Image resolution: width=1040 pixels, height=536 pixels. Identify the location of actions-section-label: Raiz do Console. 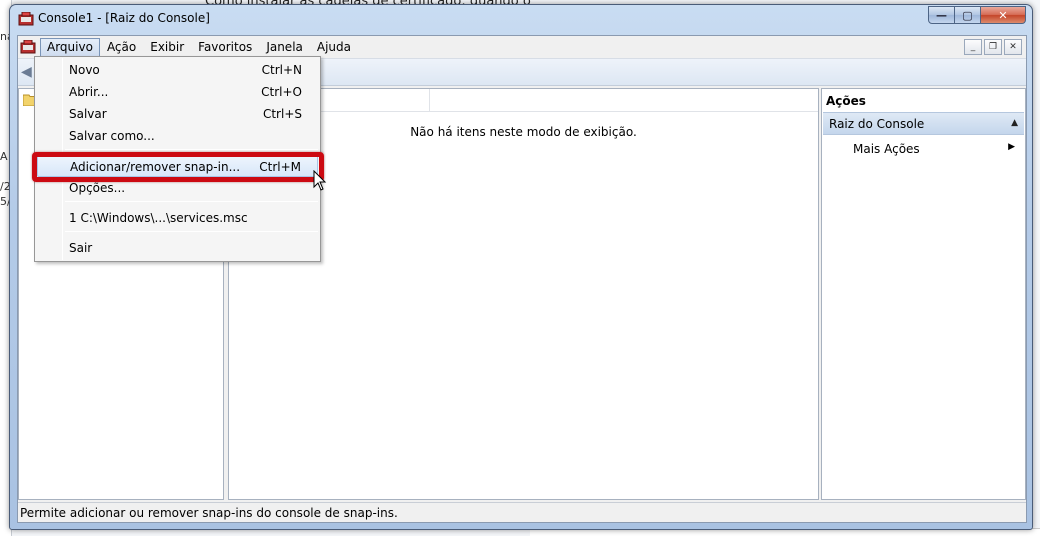
(877, 124).